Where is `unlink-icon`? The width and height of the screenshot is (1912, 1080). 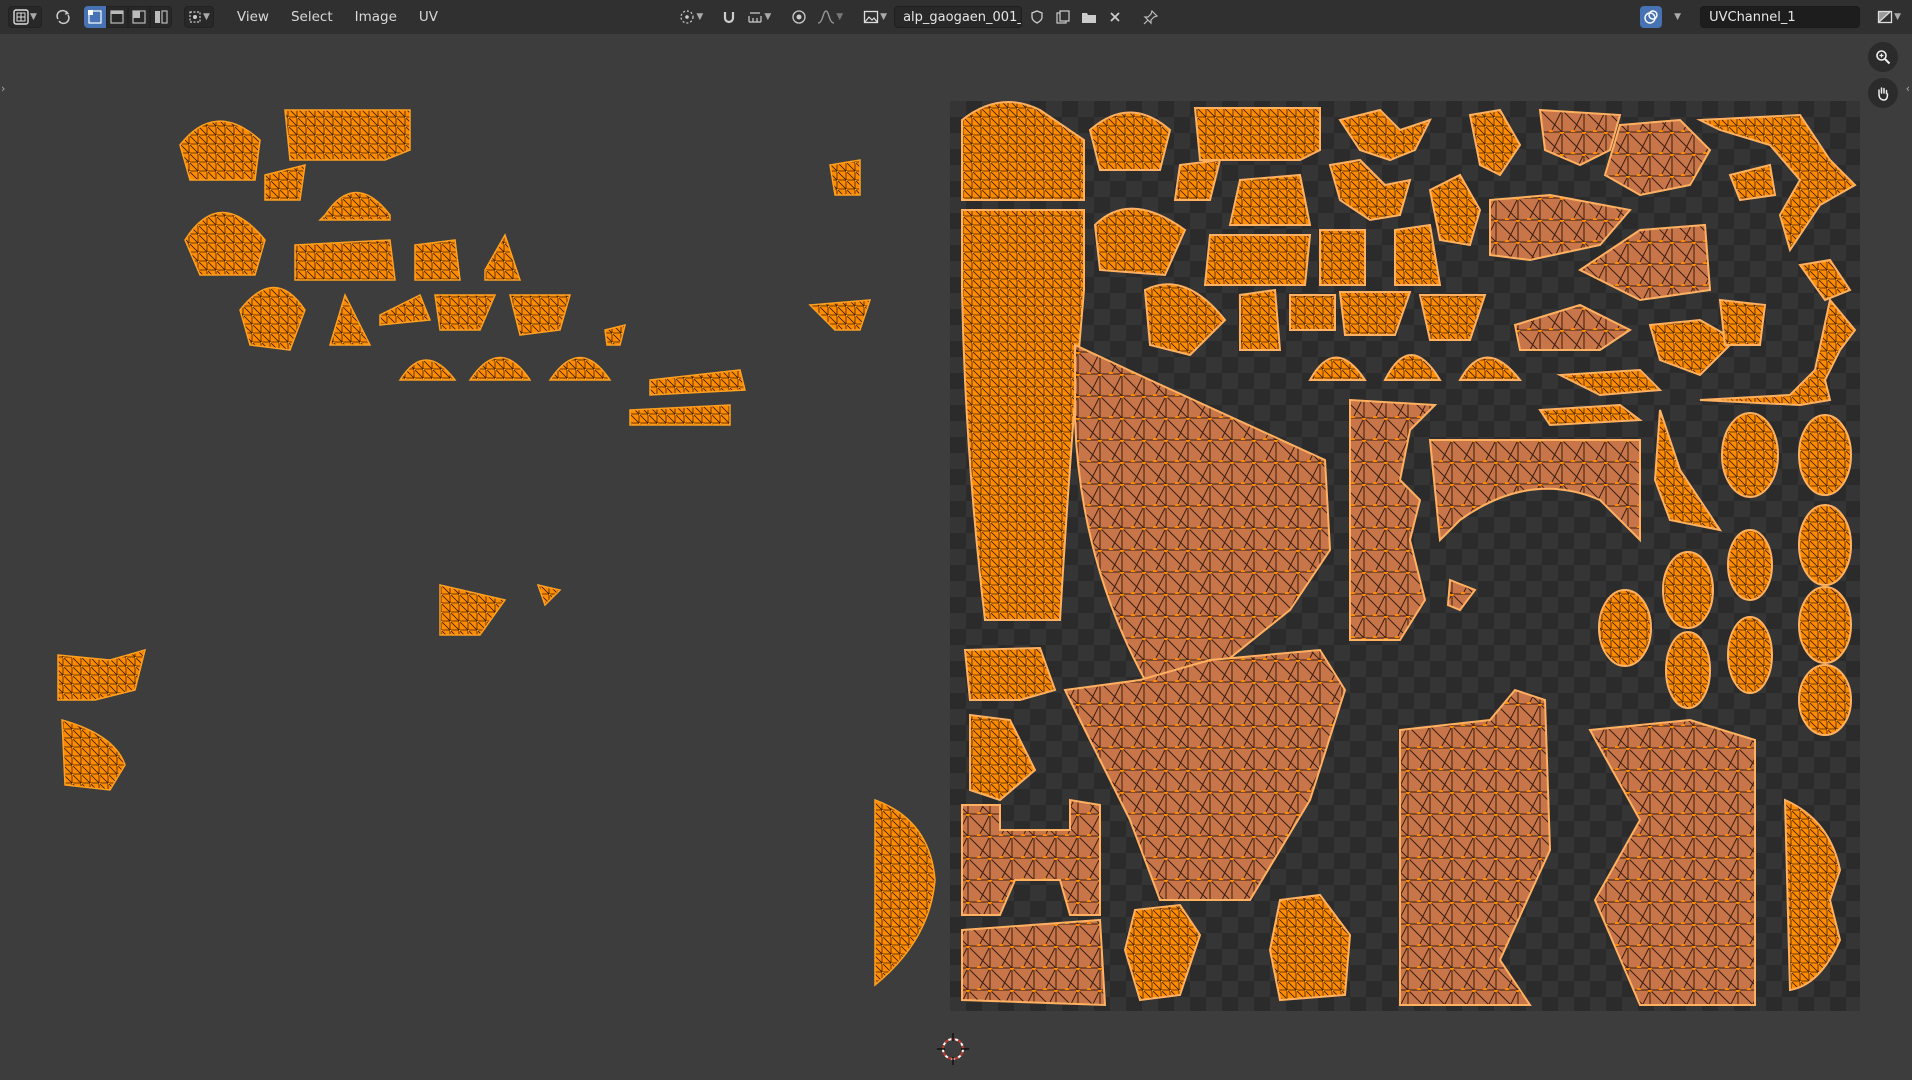
unlink-icon is located at coordinates (1115, 17).